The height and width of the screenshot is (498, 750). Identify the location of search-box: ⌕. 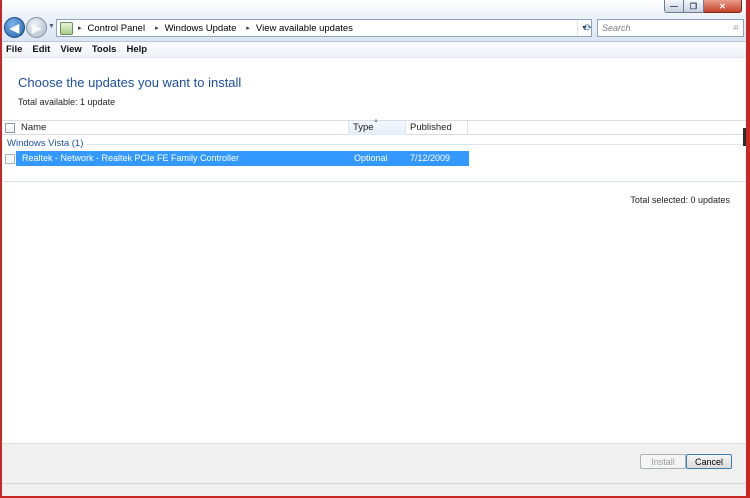
(670, 28).